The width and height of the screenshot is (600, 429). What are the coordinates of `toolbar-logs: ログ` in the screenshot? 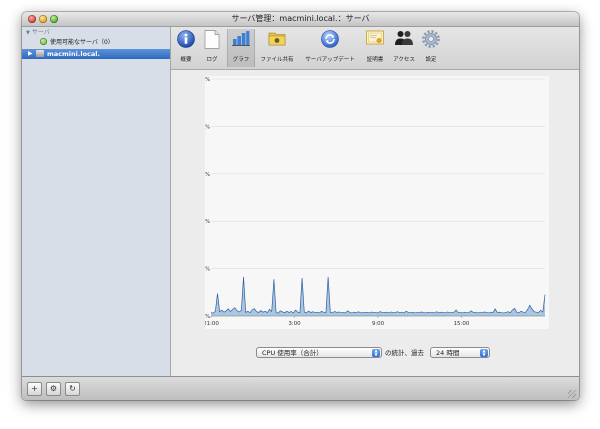 It's located at (212, 48).